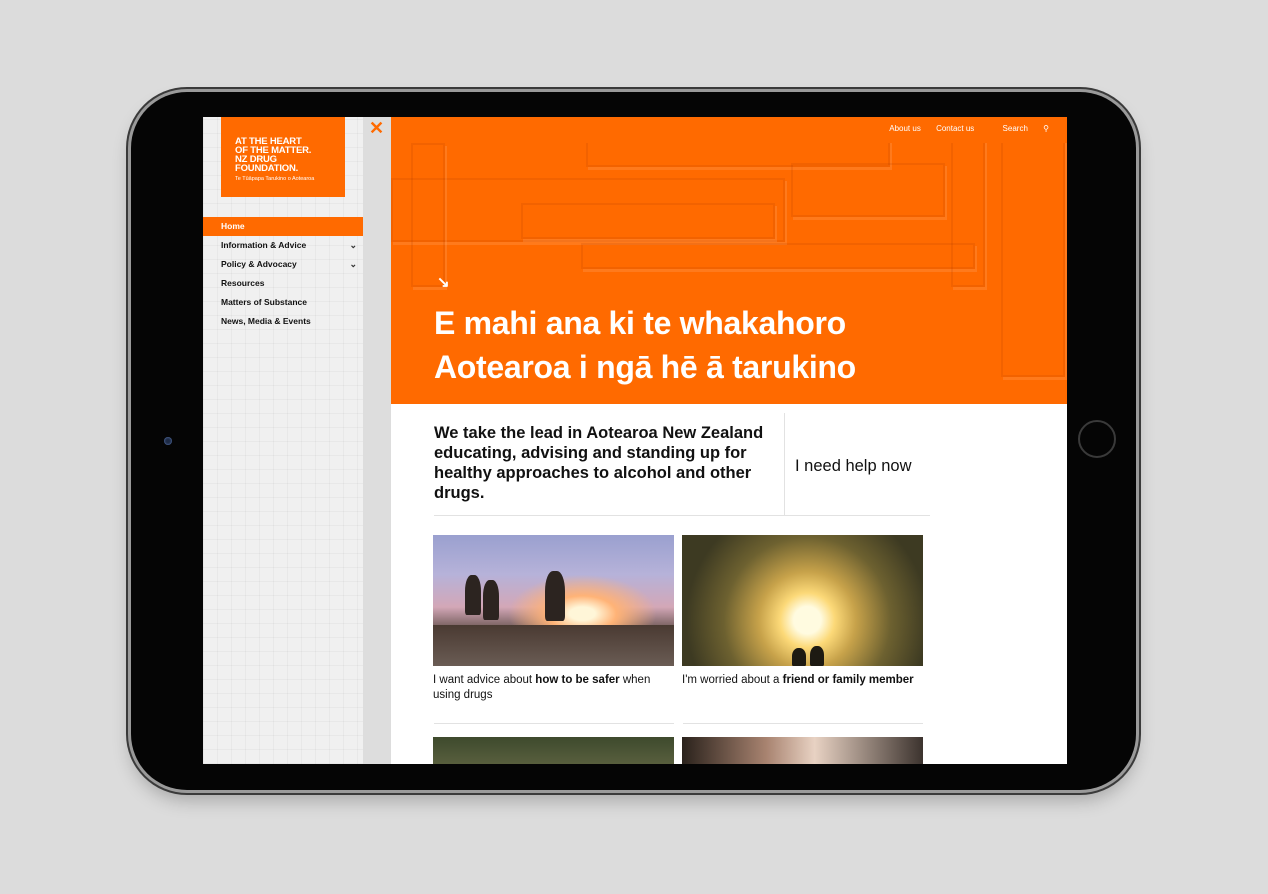  What do you see at coordinates (283, 283) in the screenshot?
I see `sidebar-item-resources: Resources` at bounding box center [283, 283].